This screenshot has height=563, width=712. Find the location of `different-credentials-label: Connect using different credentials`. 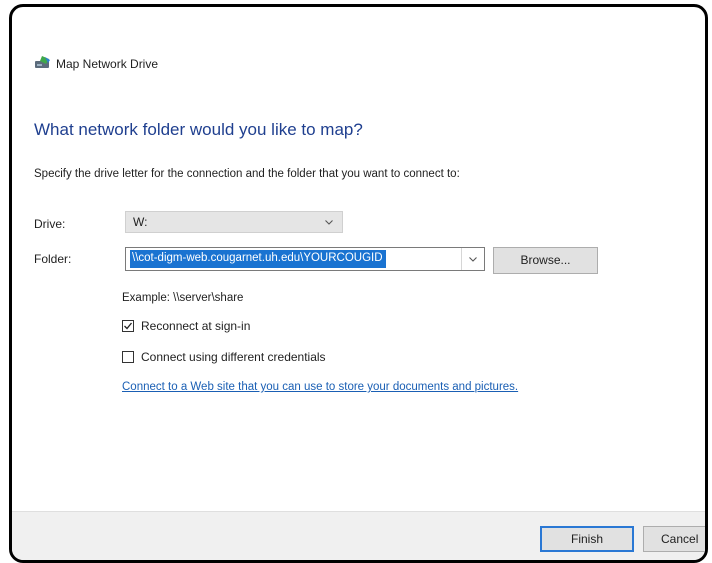

different-credentials-label: Connect using different credentials is located at coordinates (233, 357).